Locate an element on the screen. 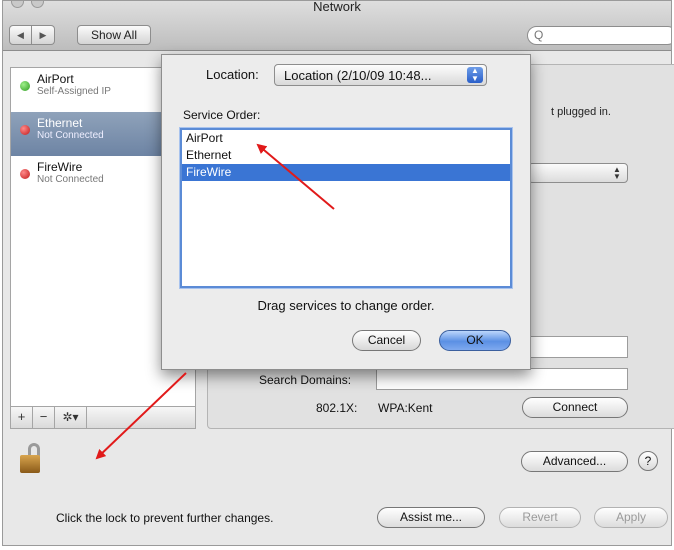 The image size is (674, 550). location-popup: Location (2/10/09 10:48... ▲ ▼ is located at coordinates (380, 75).